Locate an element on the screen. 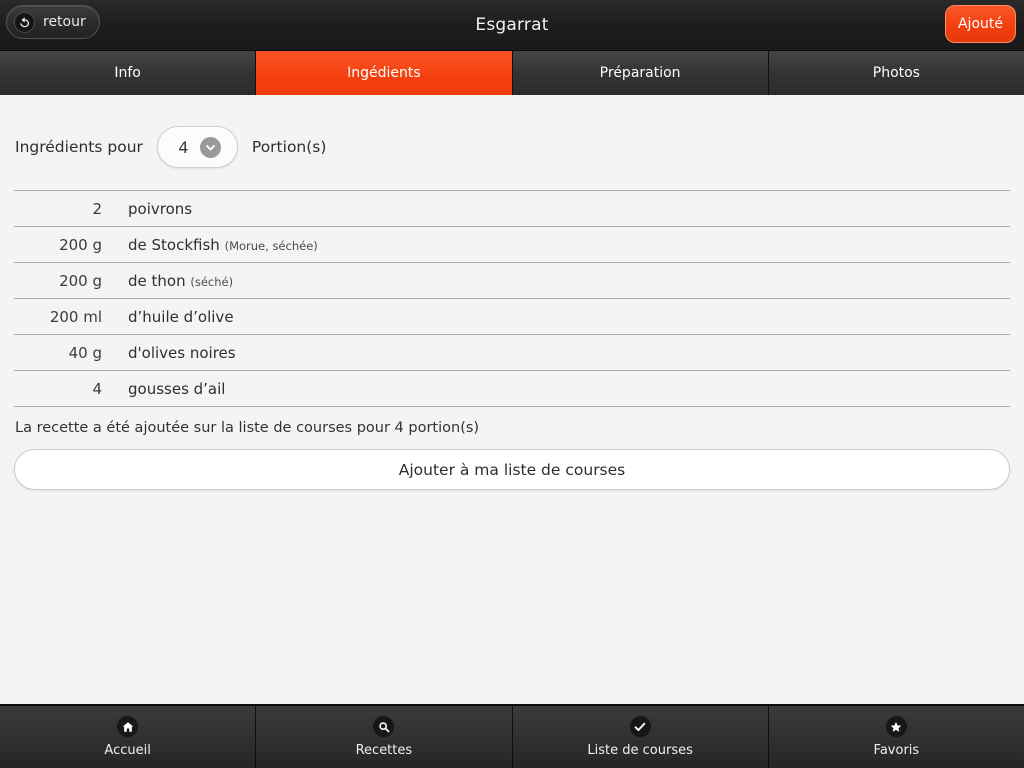  nav-item-recettes: Recettes is located at coordinates (384, 737).